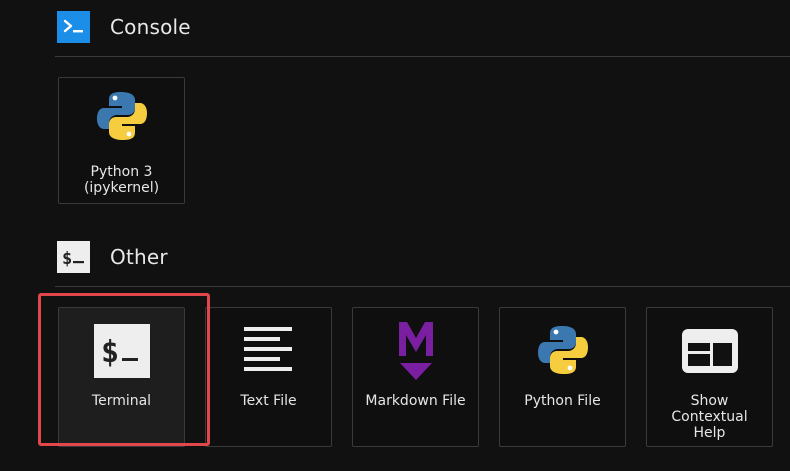  Describe the element at coordinates (709, 433) in the screenshot. I see `contextual-help-label-line3: Help` at that location.